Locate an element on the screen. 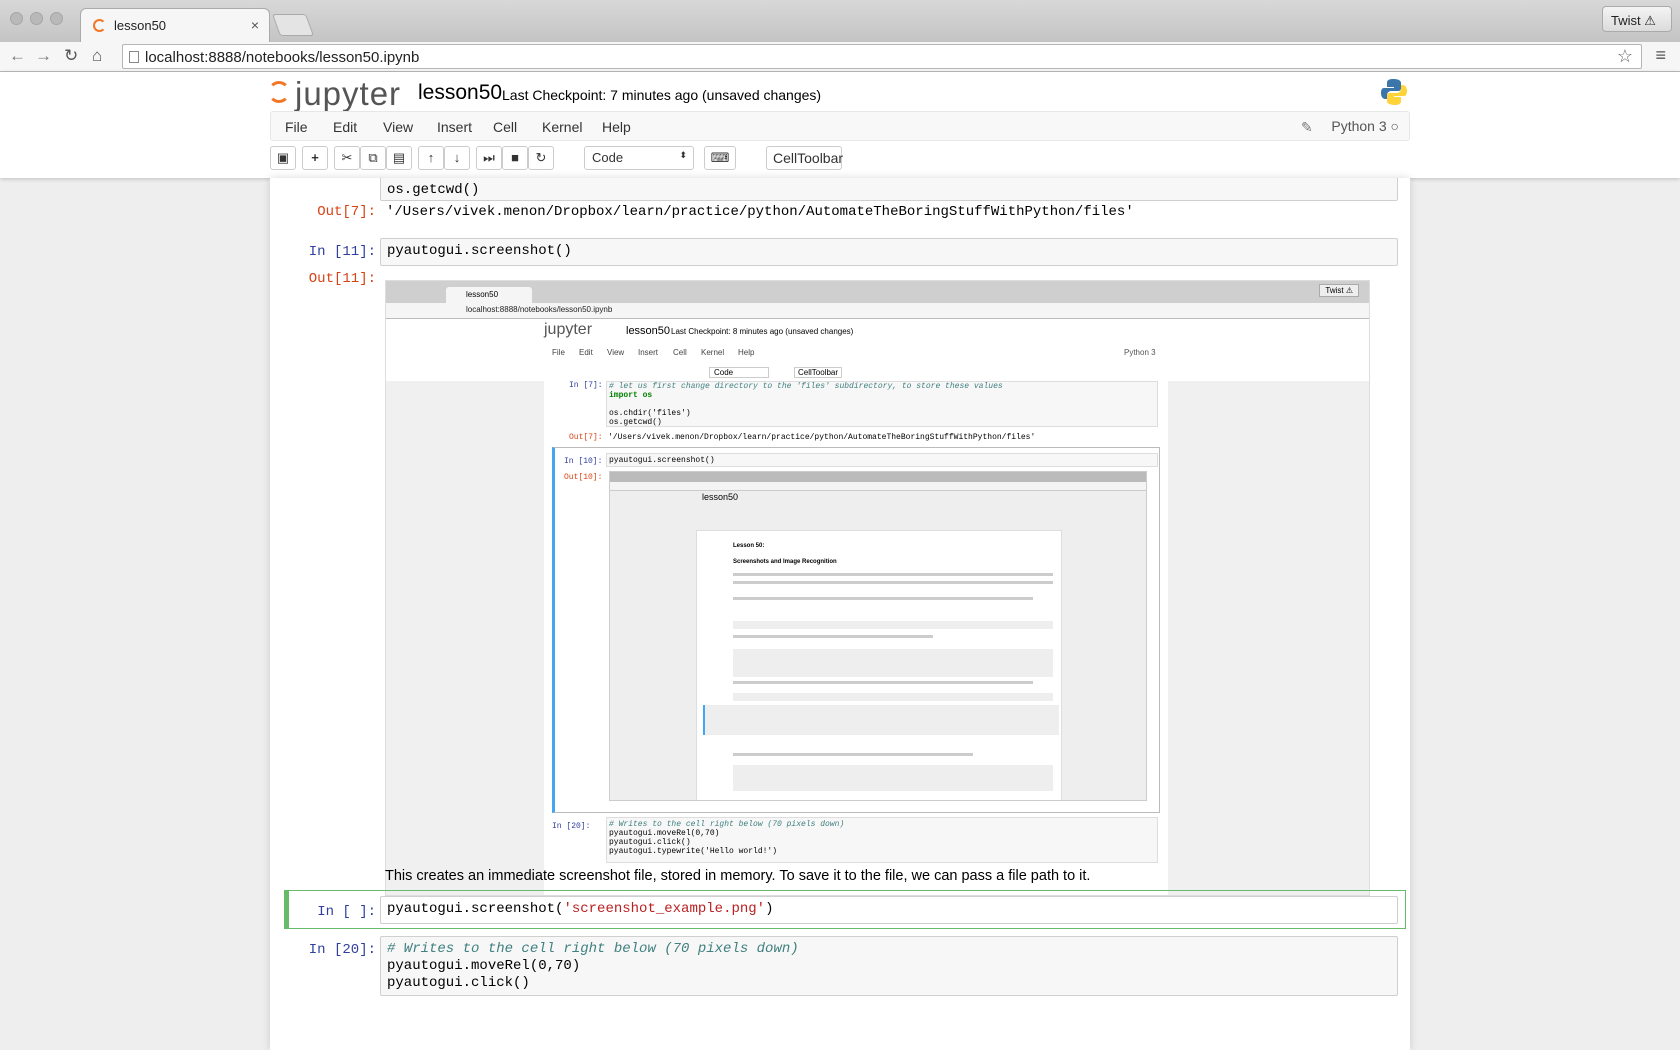  mini-menu-edit: Edit is located at coordinates (586, 352).